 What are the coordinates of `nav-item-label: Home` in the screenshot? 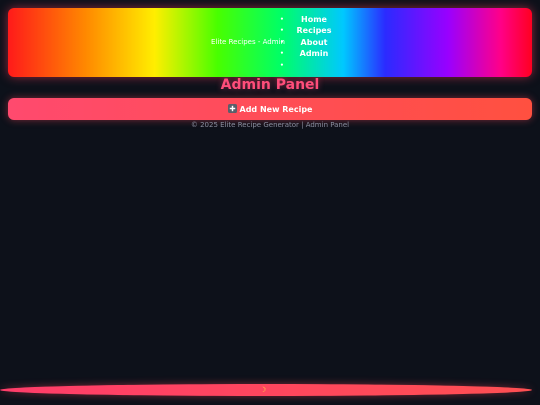 It's located at (314, 19).